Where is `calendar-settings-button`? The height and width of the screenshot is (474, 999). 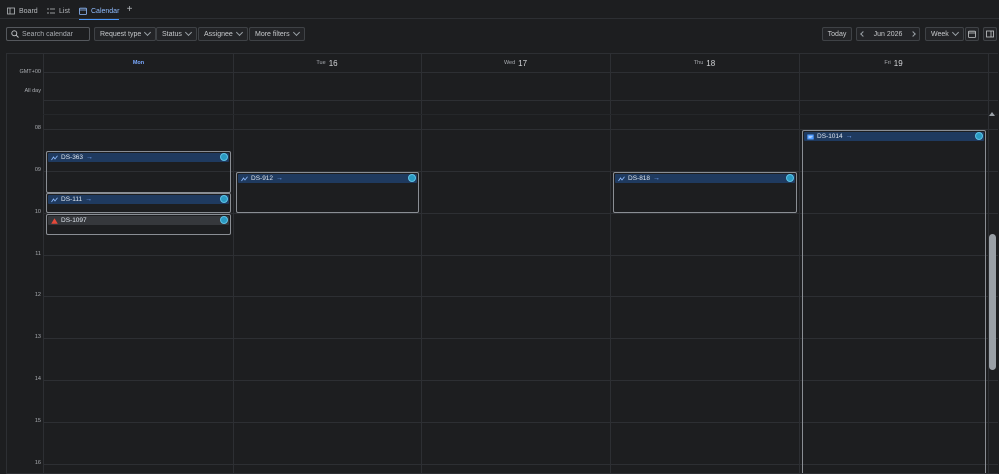 calendar-settings-button is located at coordinates (972, 34).